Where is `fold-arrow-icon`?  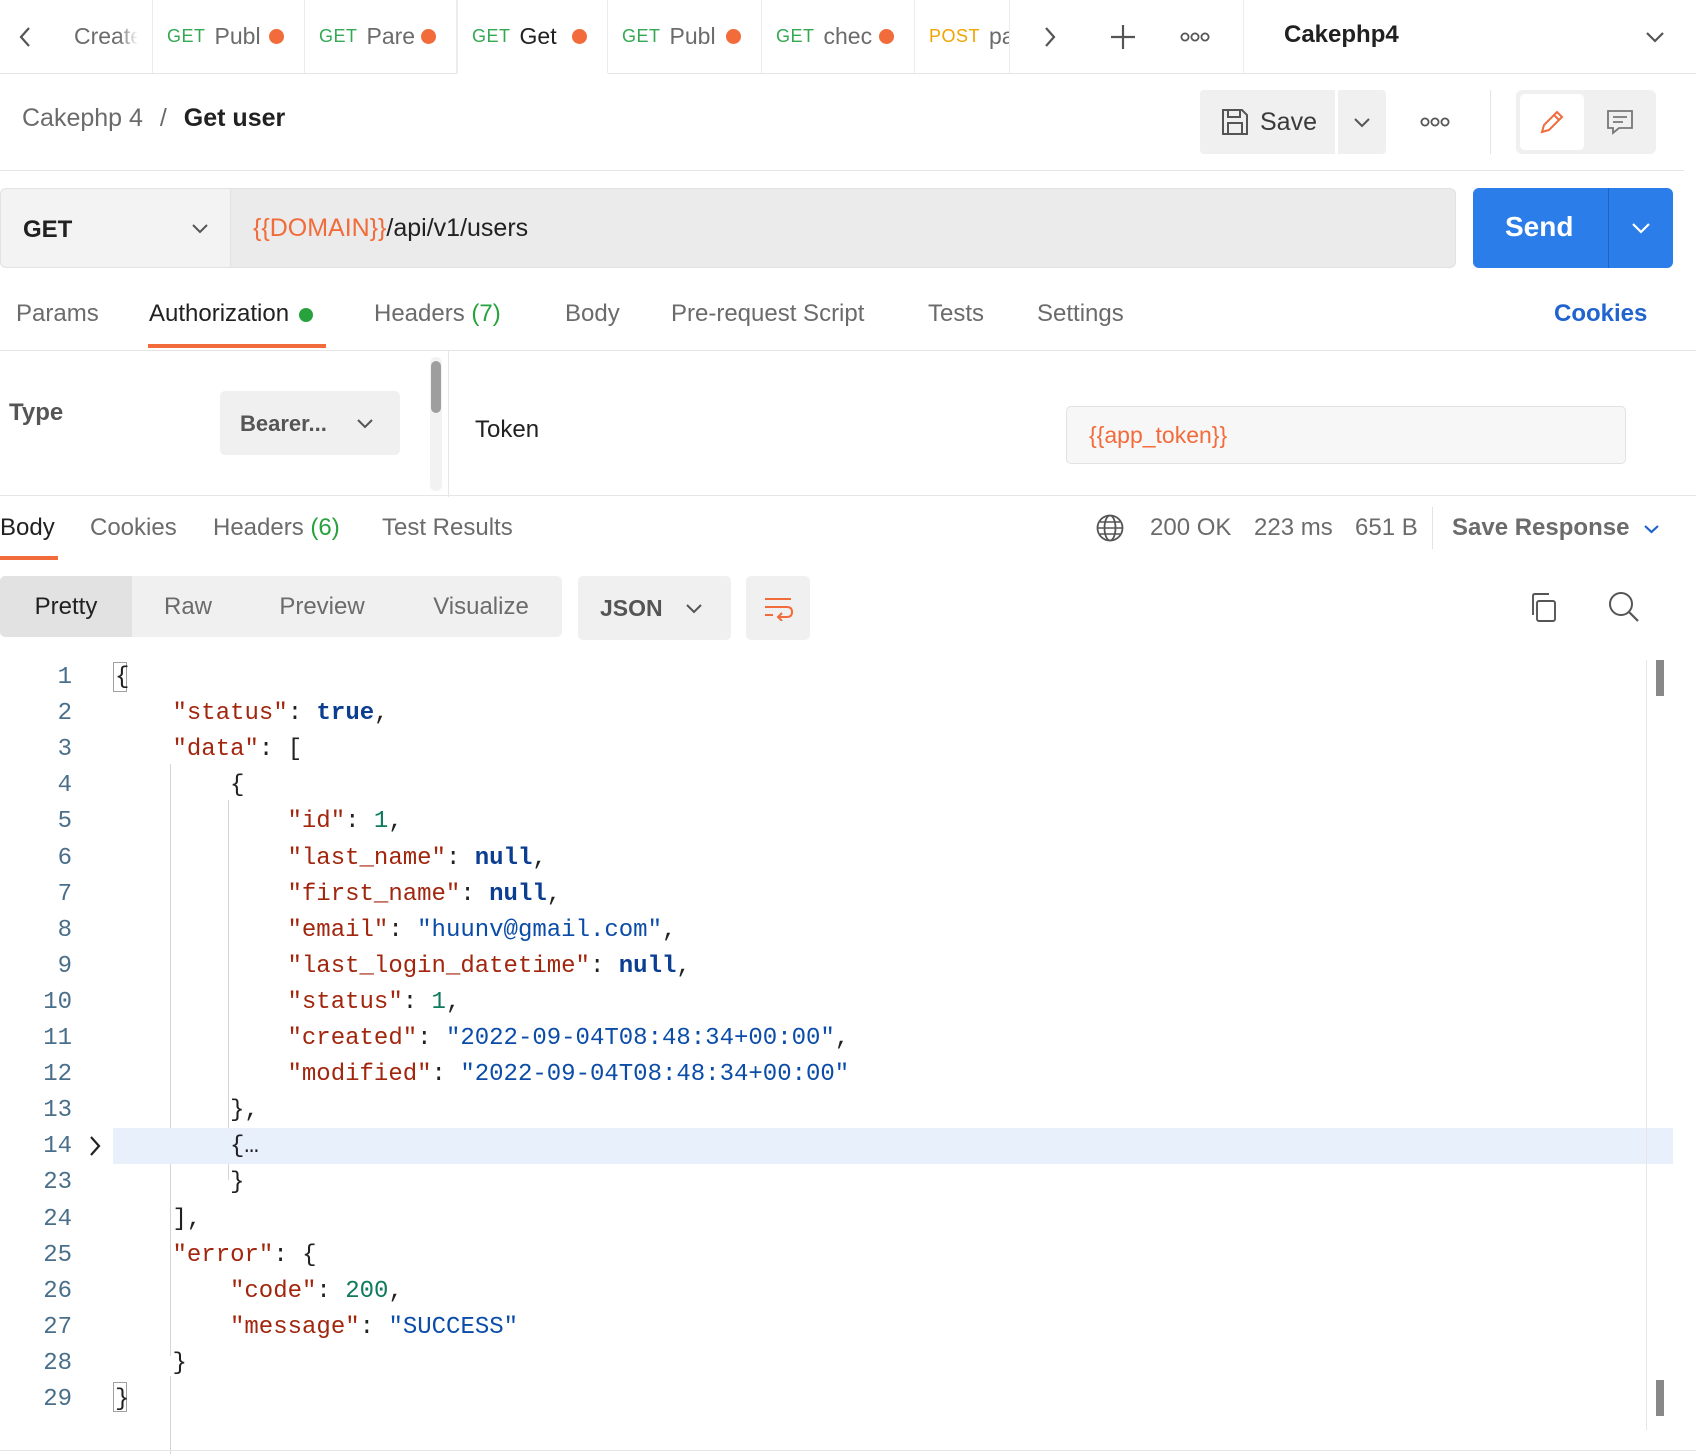 fold-arrow-icon is located at coordinates (95, 1146).